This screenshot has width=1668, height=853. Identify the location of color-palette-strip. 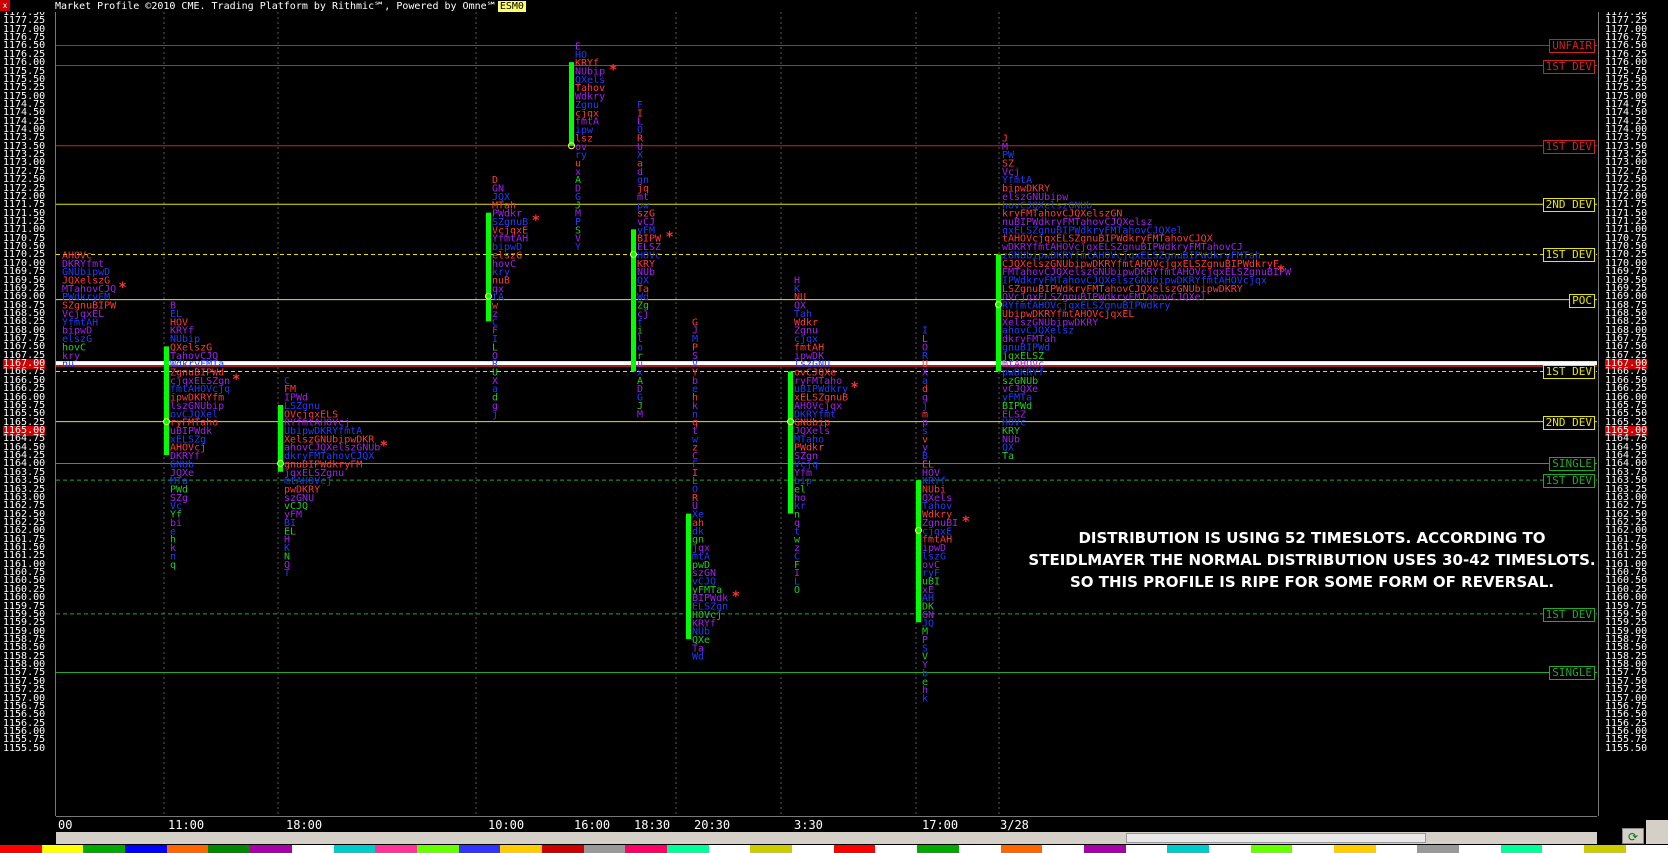
(834, 849).